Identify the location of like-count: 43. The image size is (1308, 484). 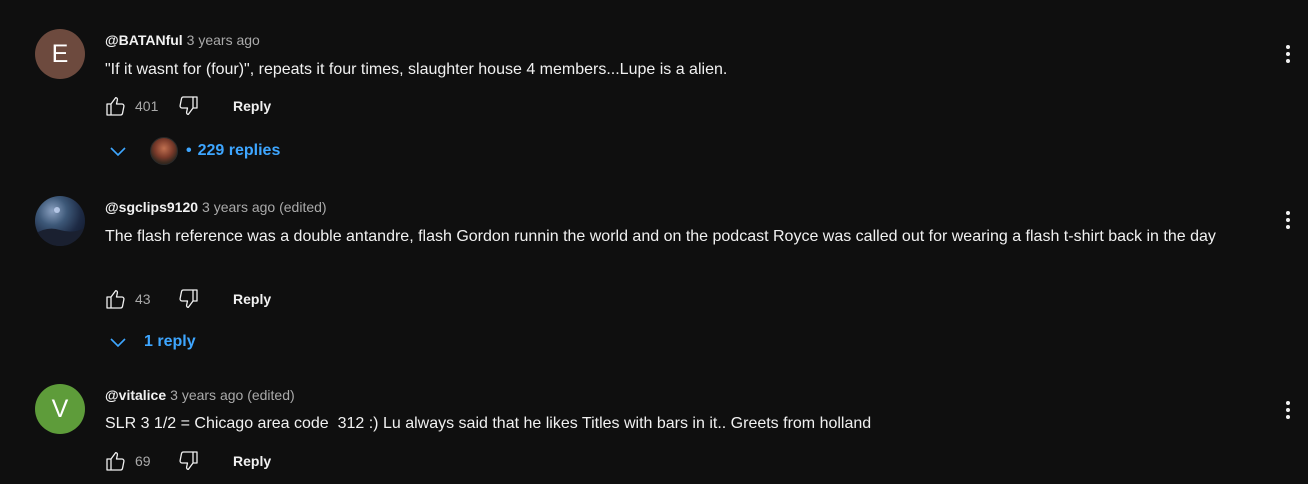
(143, 299).